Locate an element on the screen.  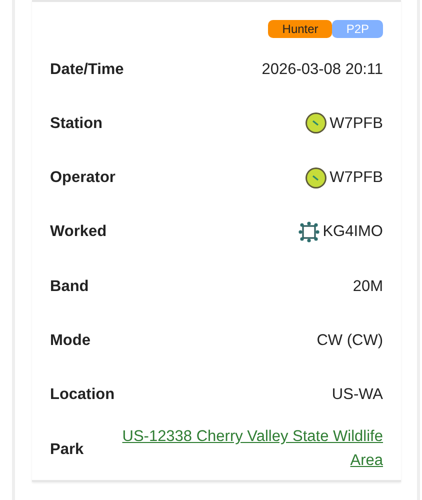
field-label: Location is located at coordinates (82, 395).